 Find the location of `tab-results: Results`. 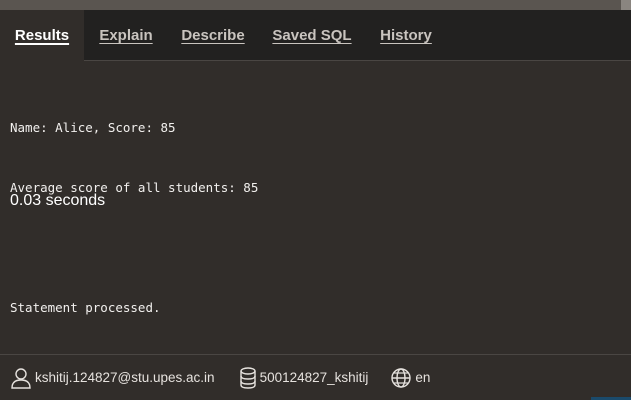

tab-results: Results is located at coordinates (42, 35).